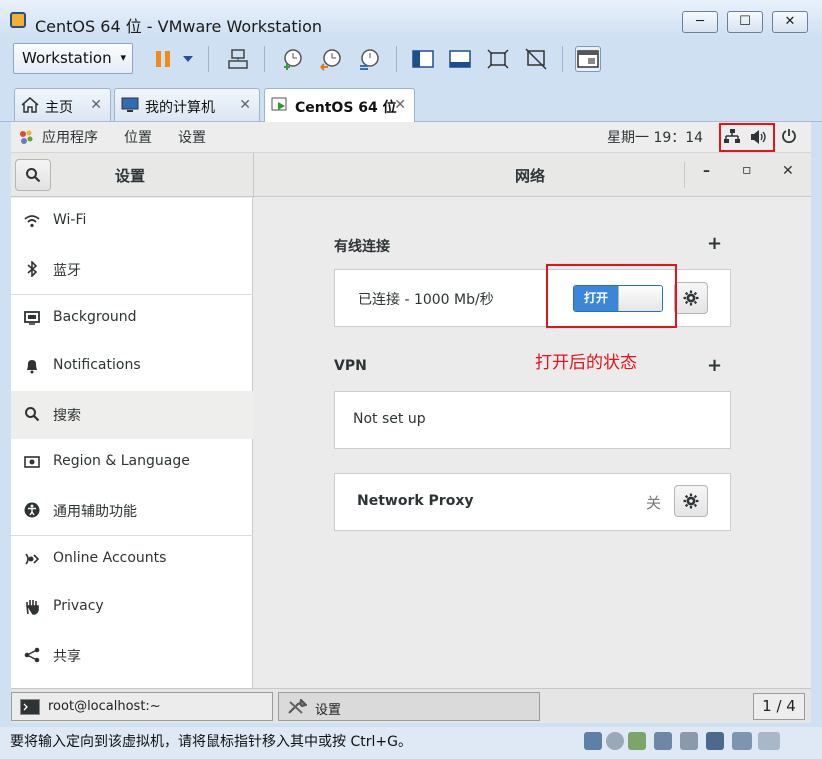 This screenshot has height=759, width=822. I want to click on power-icon, so click(789, 136).